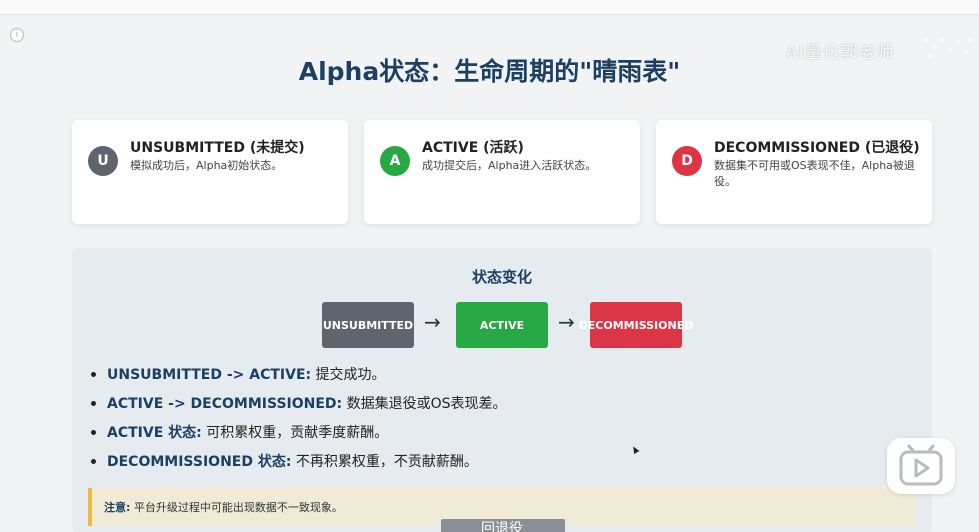 The height and width of the screenshot is (532, 979). What do you see at coordinates (199, 462) in the screenshot?
I see `transition-key: DECOMMISSIONED 状态:` at bounding box center [199, 462].